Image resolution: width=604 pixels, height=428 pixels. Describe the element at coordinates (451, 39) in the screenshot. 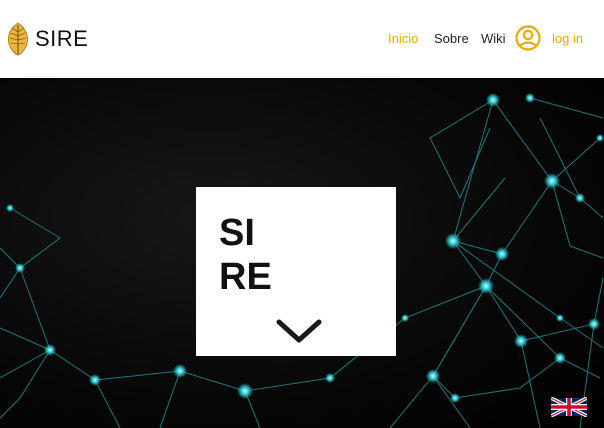

I see `nav-sobre: Sobre` at that location.